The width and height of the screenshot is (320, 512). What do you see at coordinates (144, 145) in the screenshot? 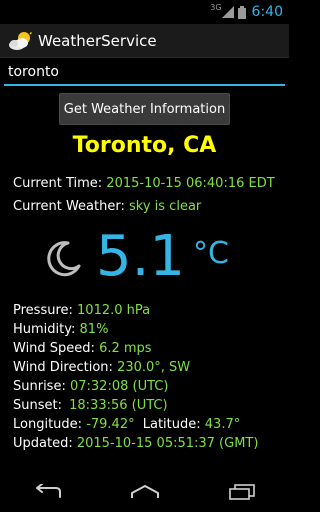
I see `city-name: Toronto, CA` at bounding box center [144, 145].